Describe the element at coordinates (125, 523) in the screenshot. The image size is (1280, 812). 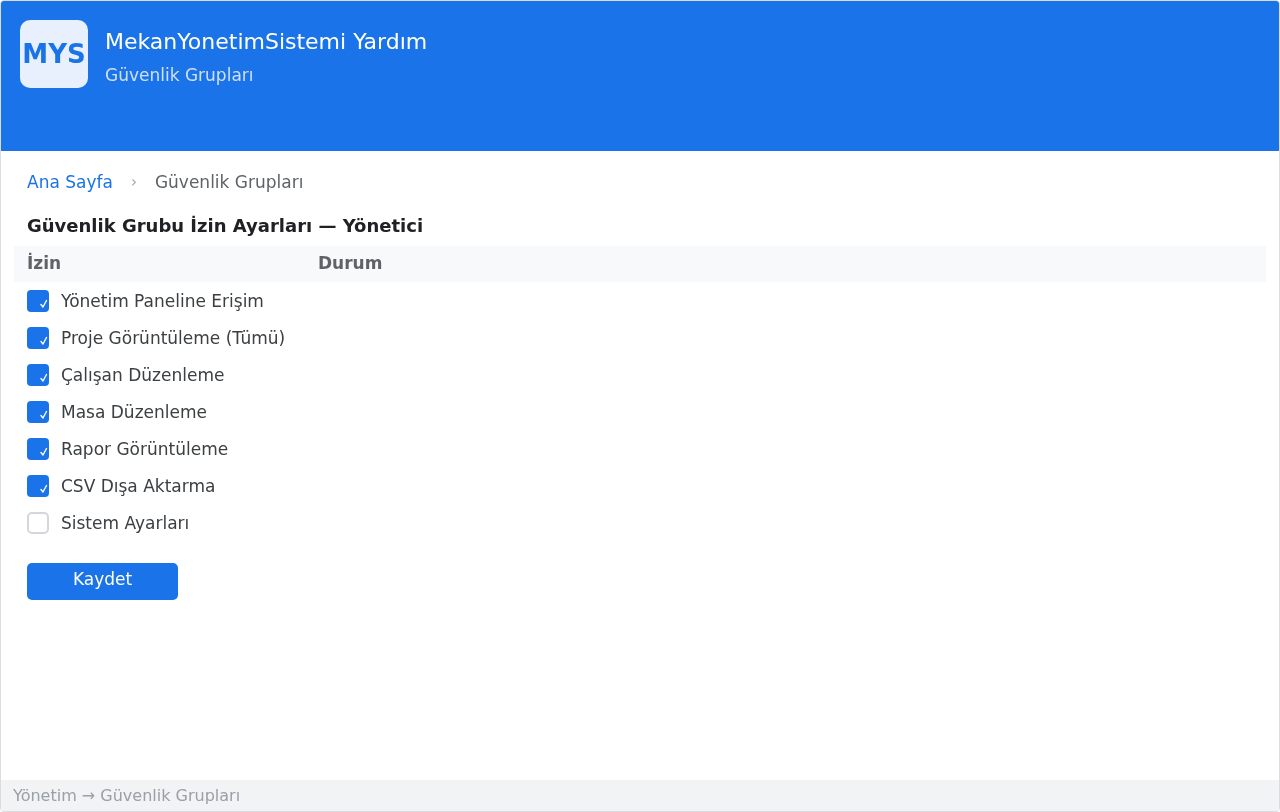
I see `permission-label: Sistem Ayarları` at that location.